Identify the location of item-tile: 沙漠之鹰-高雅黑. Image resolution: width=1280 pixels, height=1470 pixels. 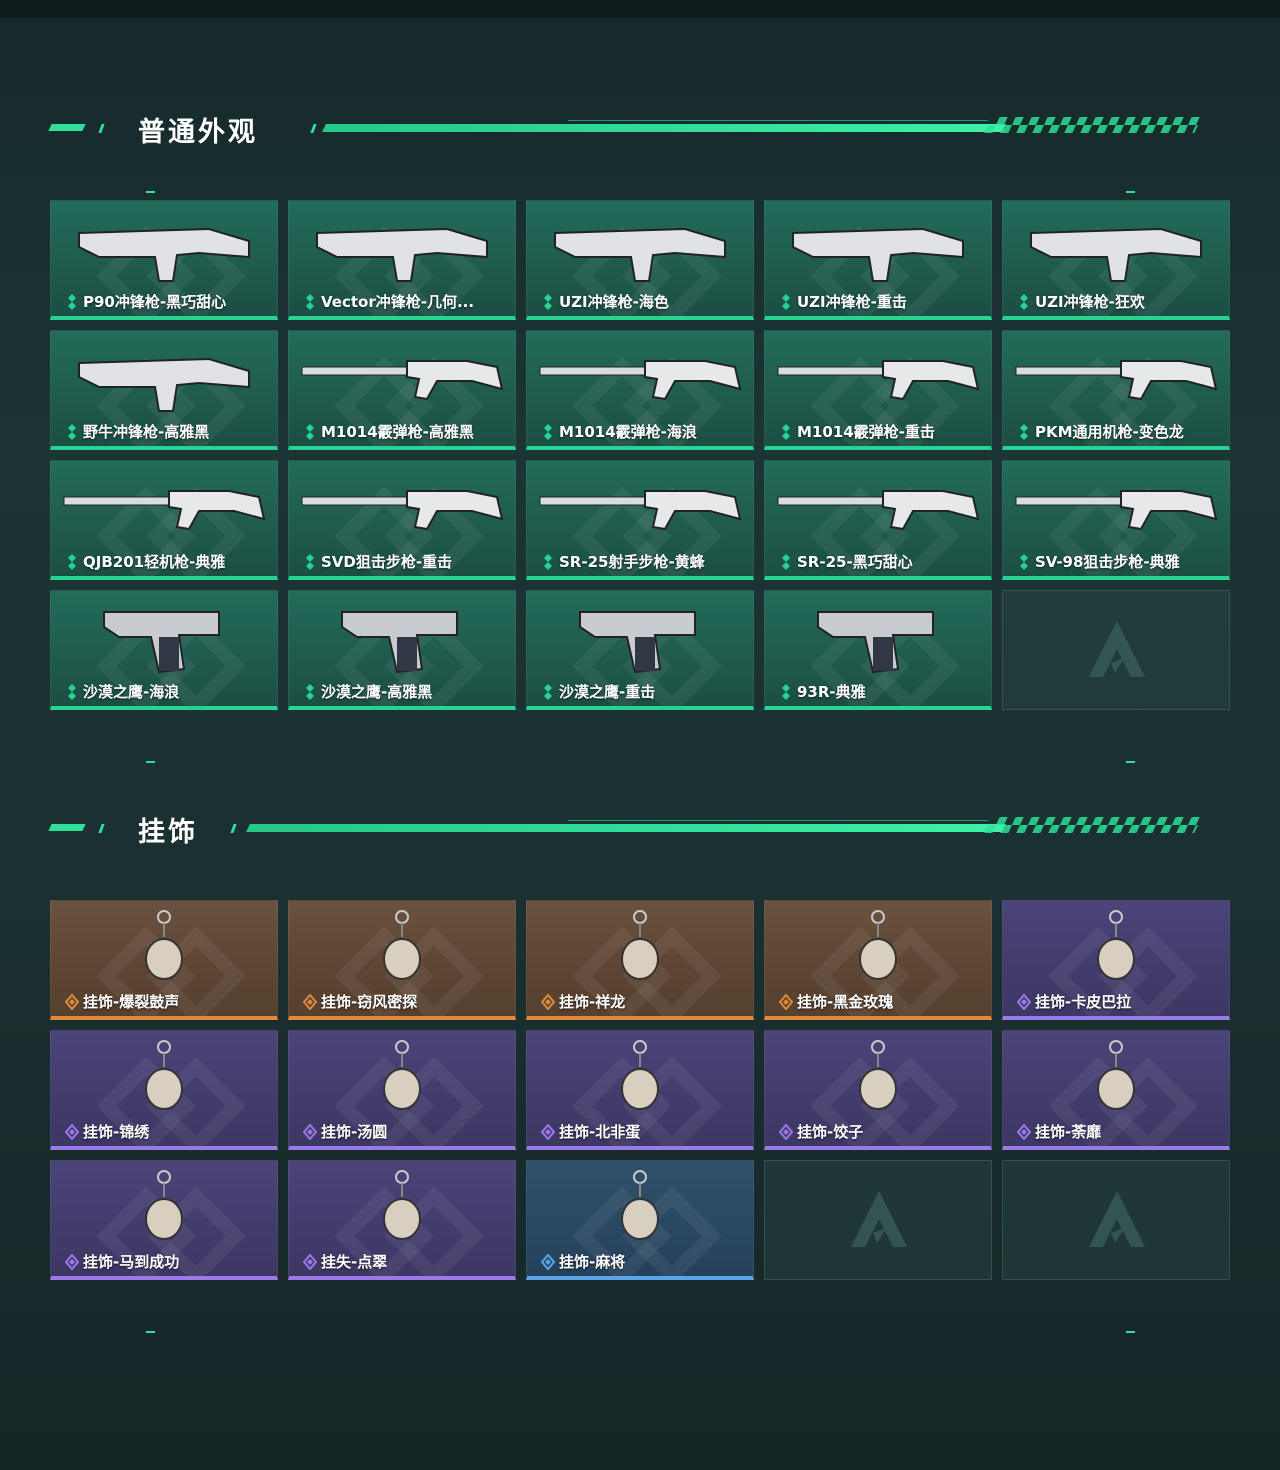
(402, 650).